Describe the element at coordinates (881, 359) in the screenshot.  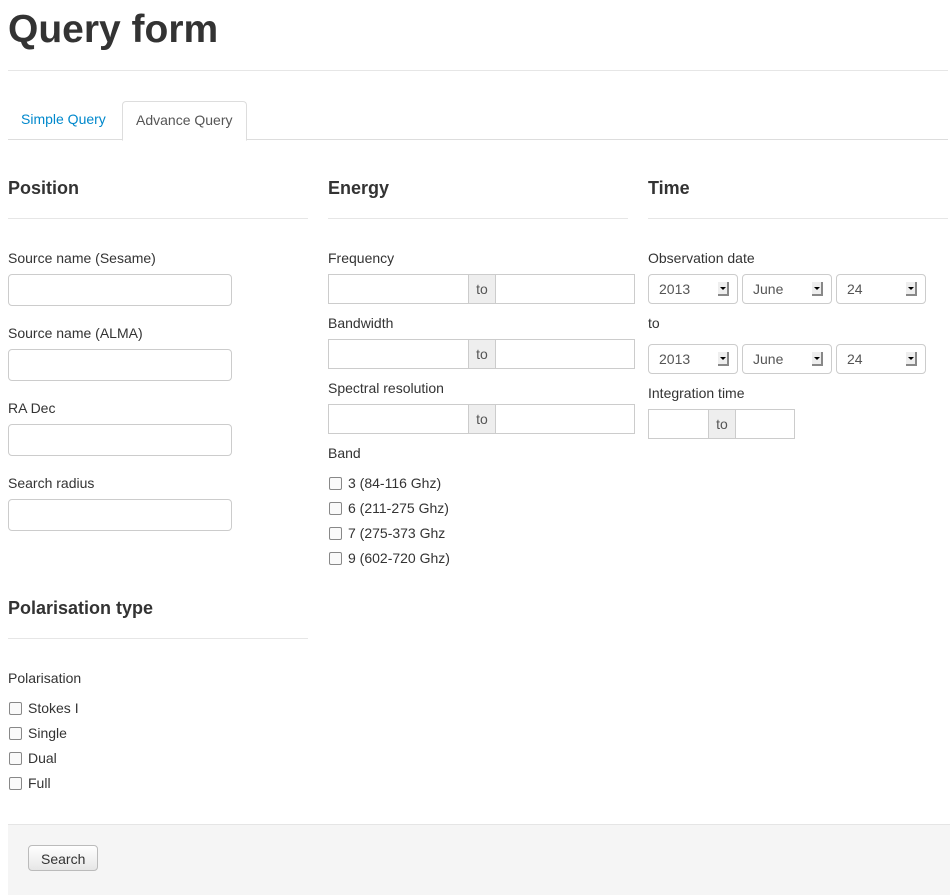
I see `to-day-select: 24` at that location.